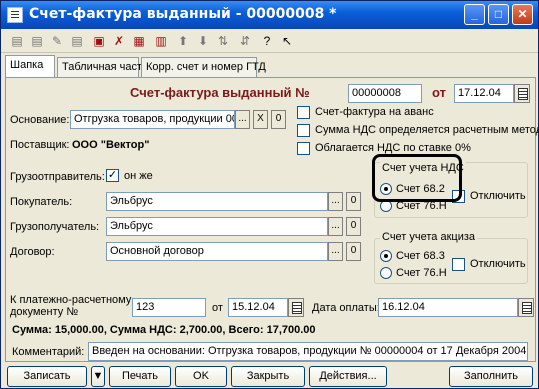  What do you see at coordinates (417, 178) in the screenshot?
I see `highlight-frame` at bounding box center [417, 178].